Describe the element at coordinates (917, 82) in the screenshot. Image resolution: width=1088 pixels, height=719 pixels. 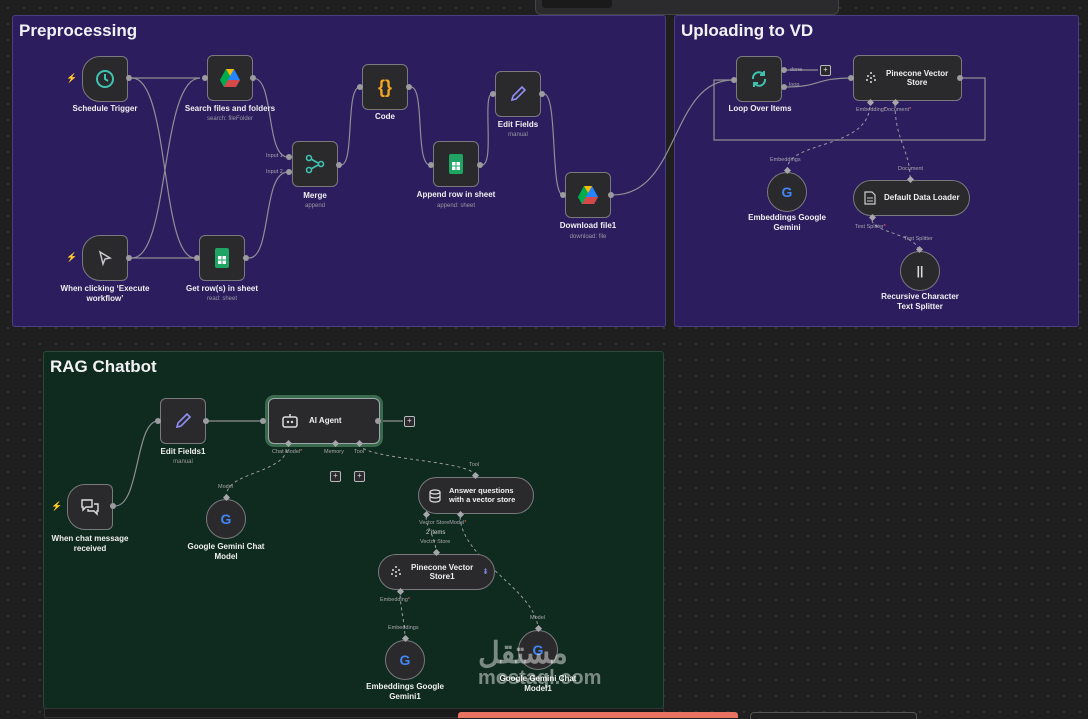
I see `pinecone-title-line2: Store` at that location.